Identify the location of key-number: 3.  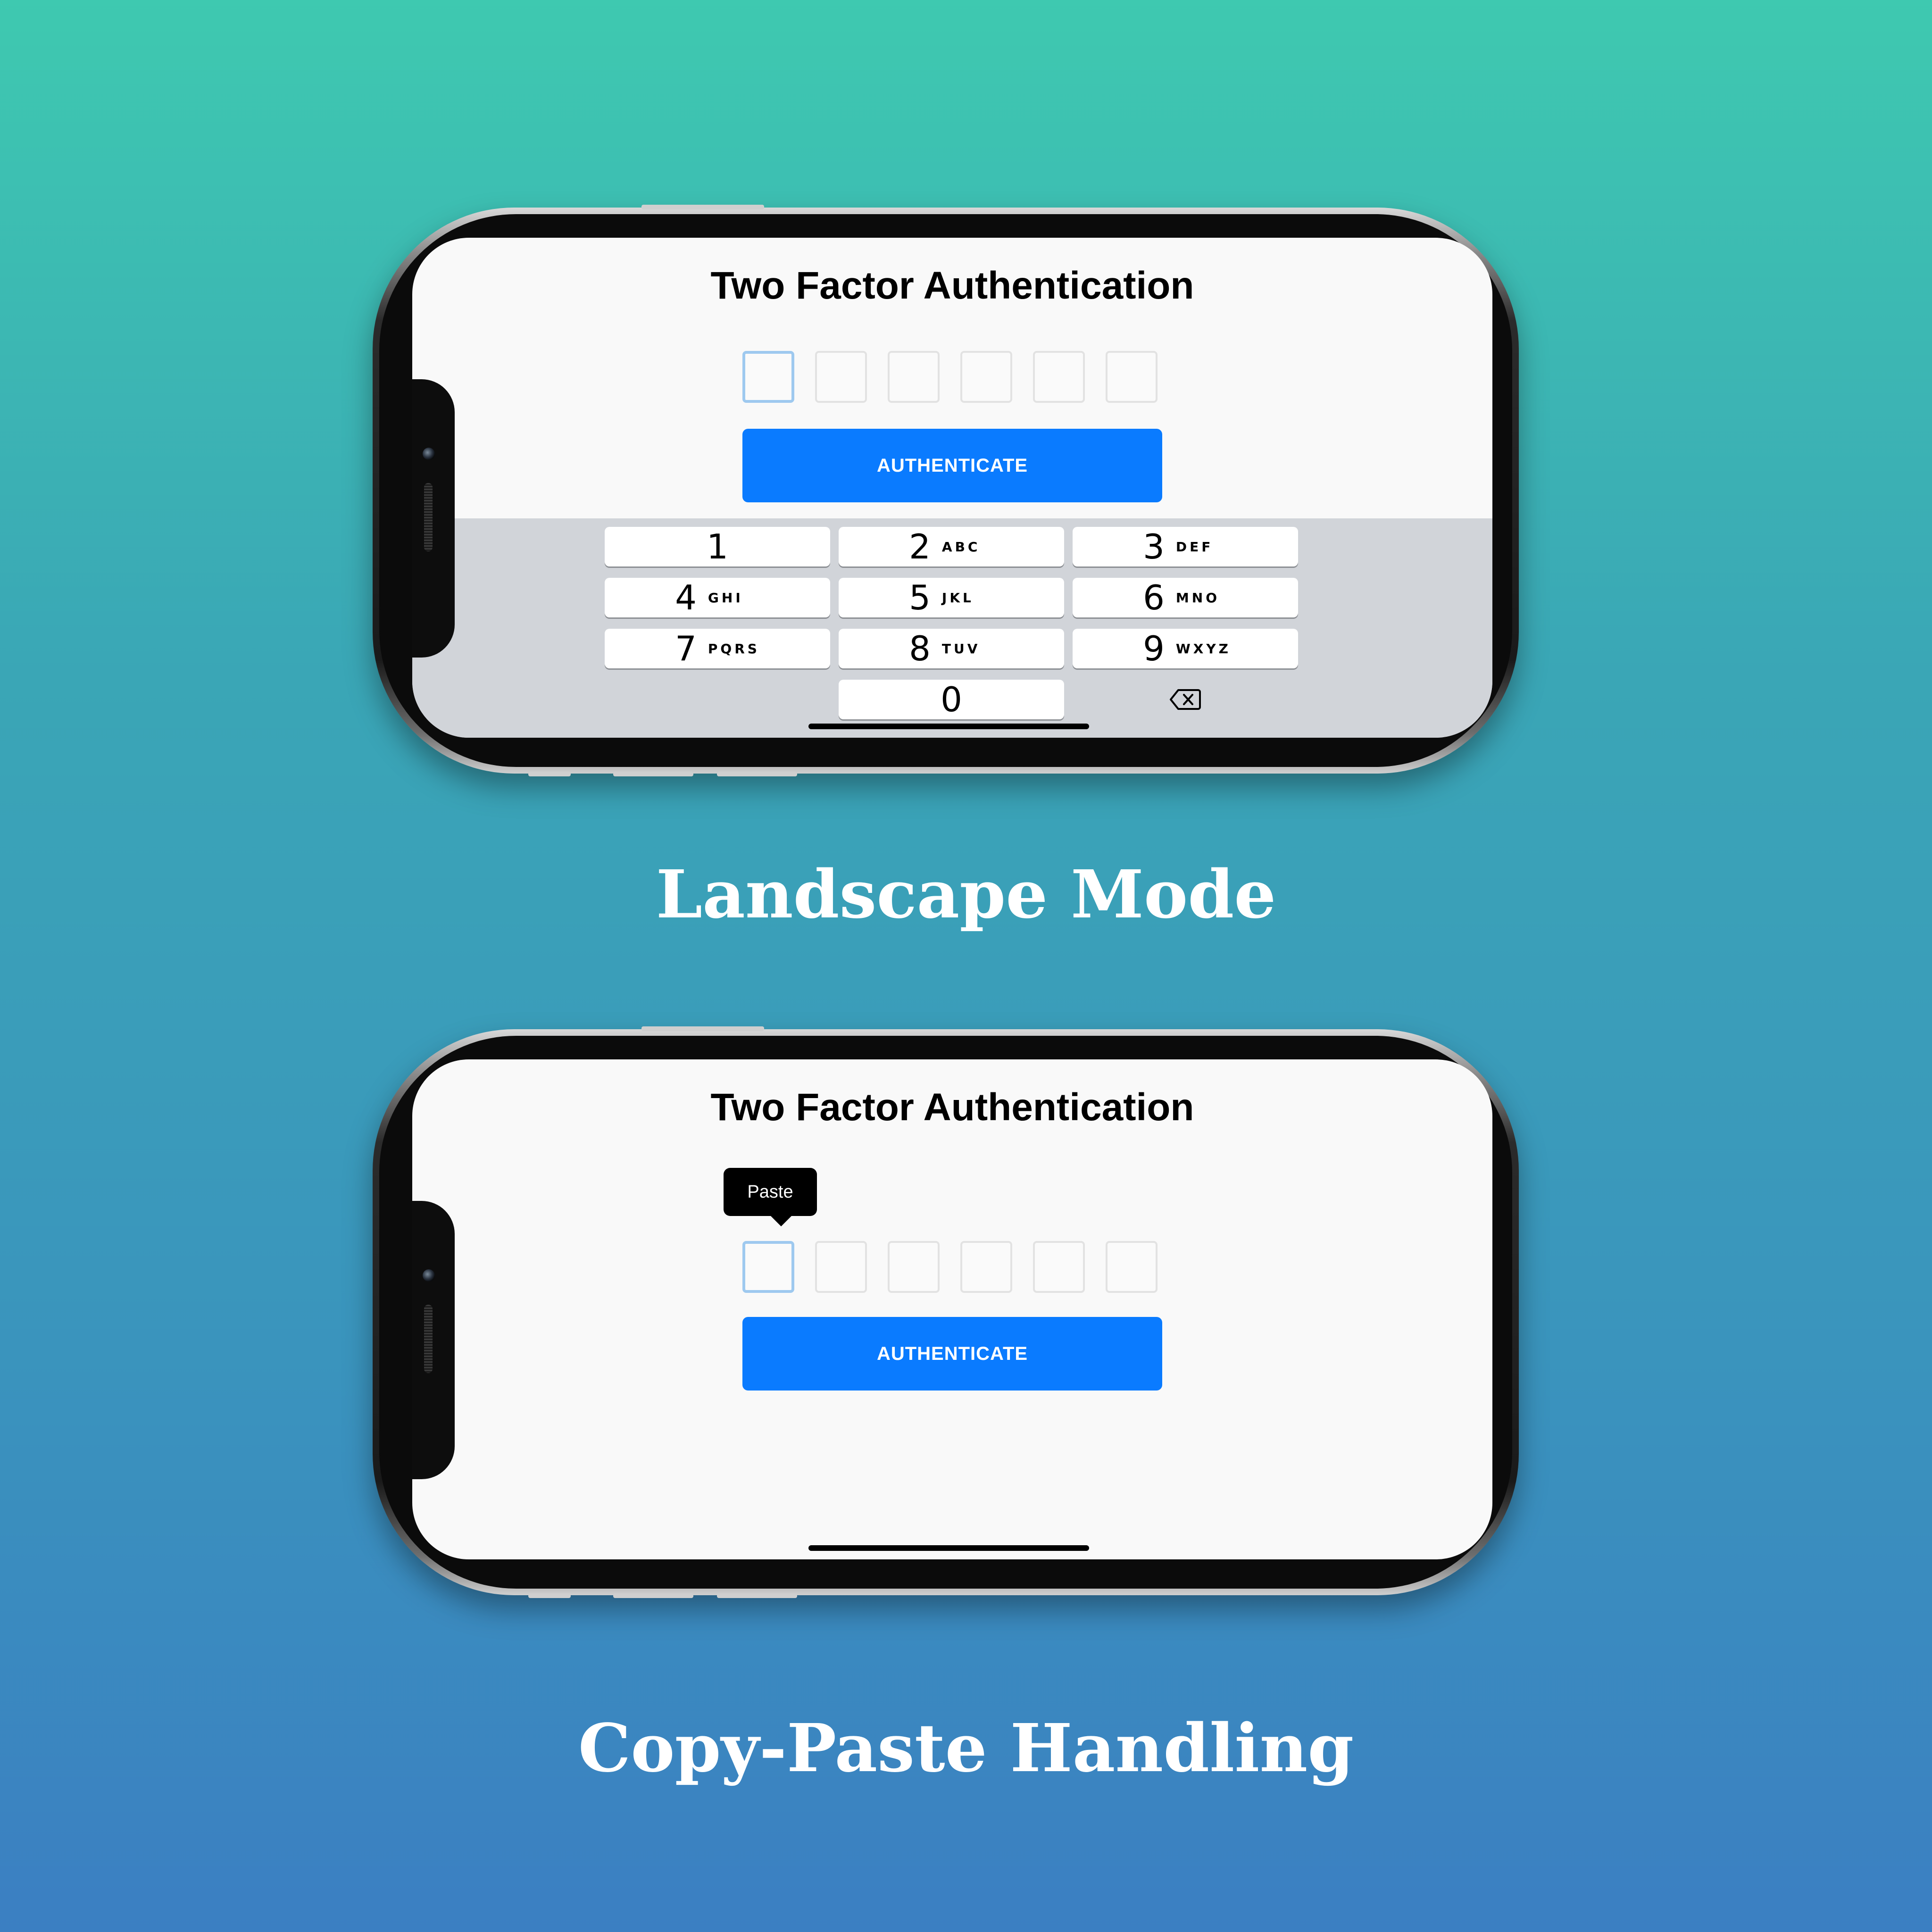
(1154, 546).